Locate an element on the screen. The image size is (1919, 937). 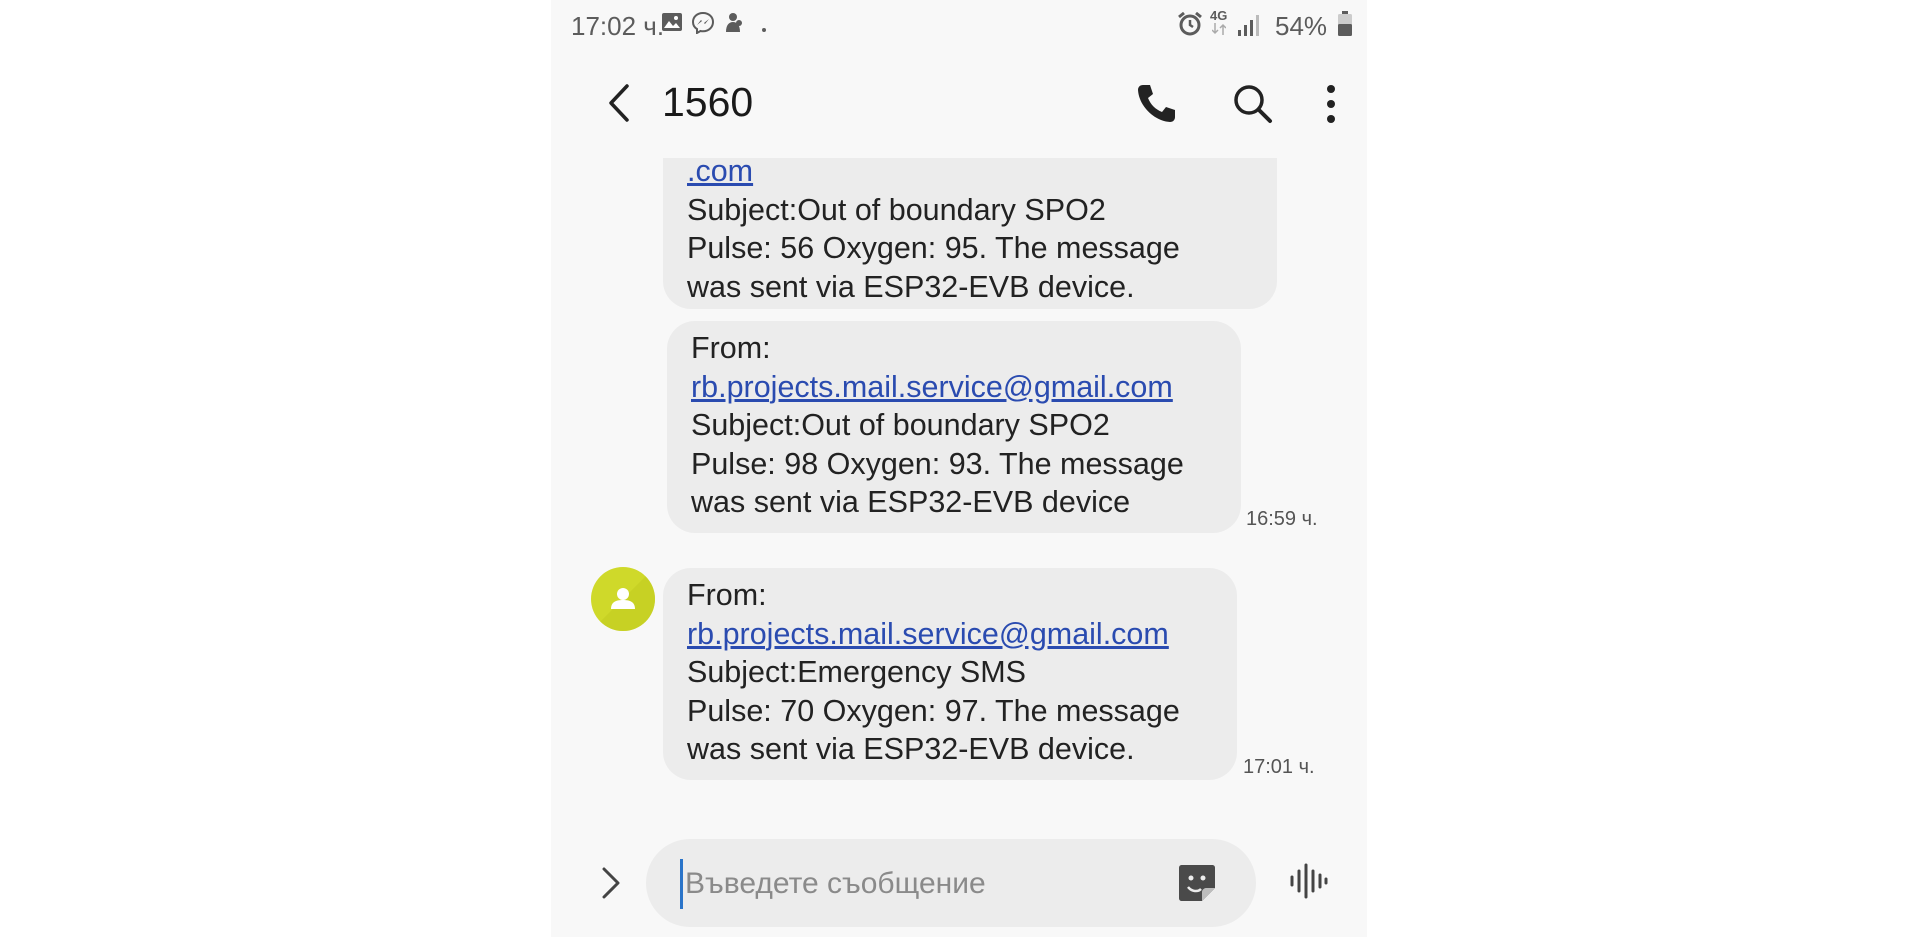
battery-icon is located at coordinates (1345, 26).